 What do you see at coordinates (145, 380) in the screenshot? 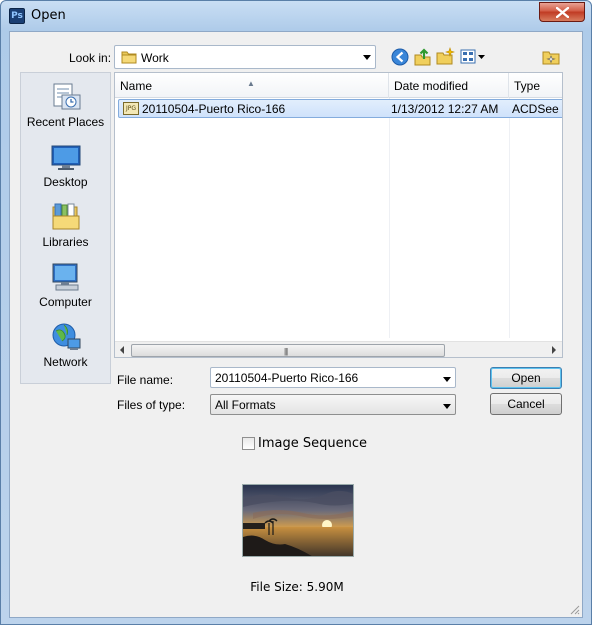
I see `file-name-label: File name:` at bounding box center [145, 380].